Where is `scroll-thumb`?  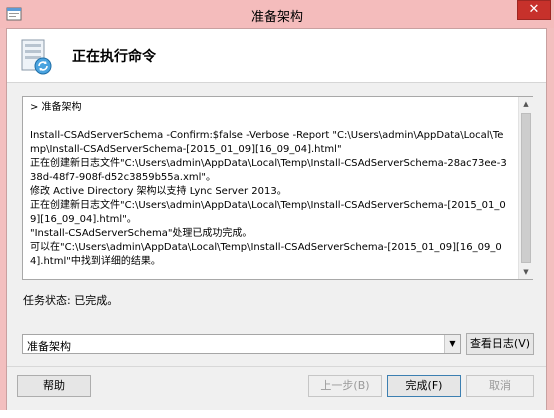 scroll-thumb is located at coordinates (526, 188).